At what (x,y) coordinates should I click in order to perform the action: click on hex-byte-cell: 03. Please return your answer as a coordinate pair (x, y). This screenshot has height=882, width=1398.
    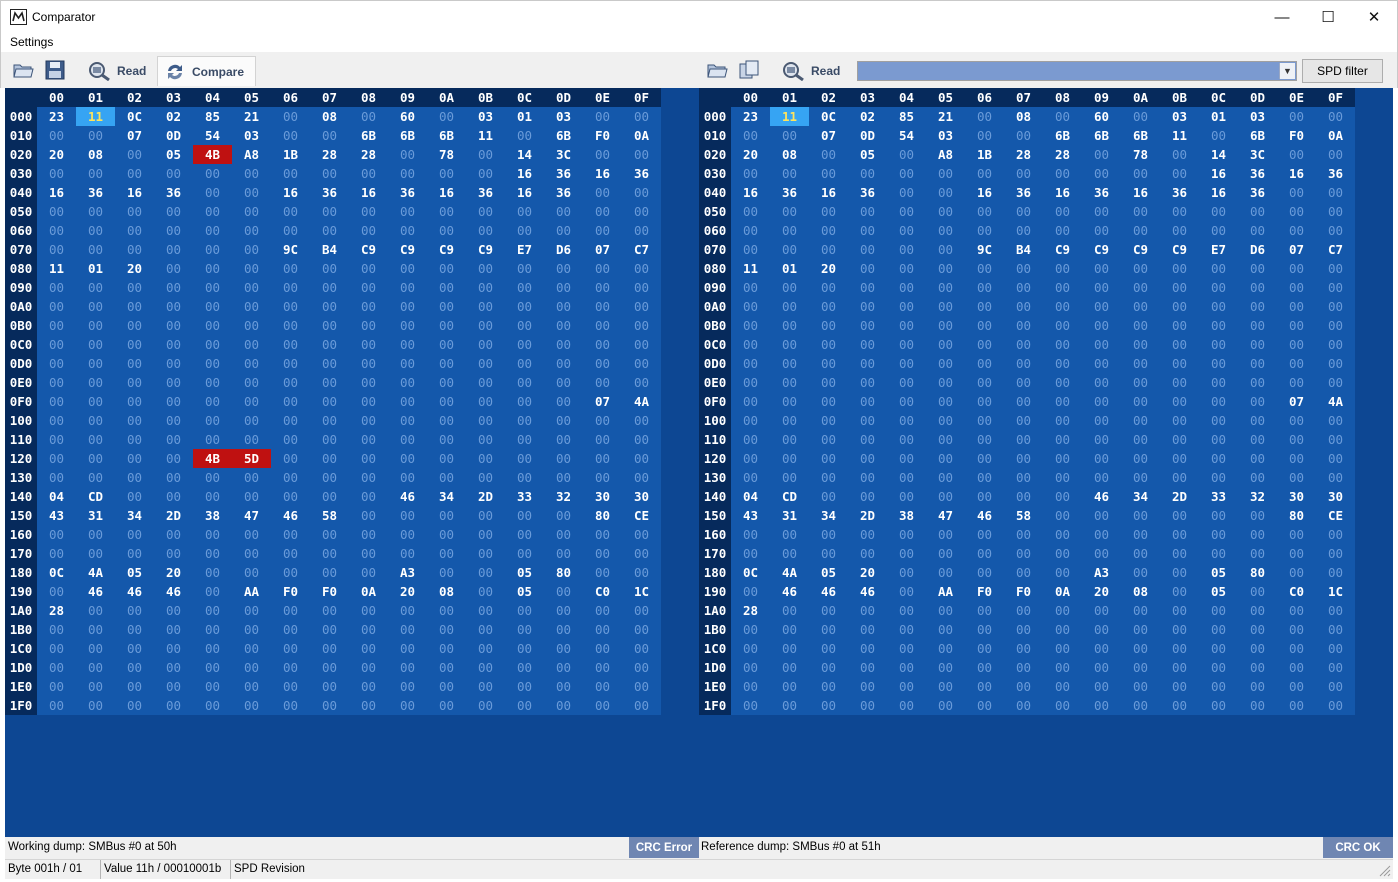
    Looking at the image, I should click on (251, 135).